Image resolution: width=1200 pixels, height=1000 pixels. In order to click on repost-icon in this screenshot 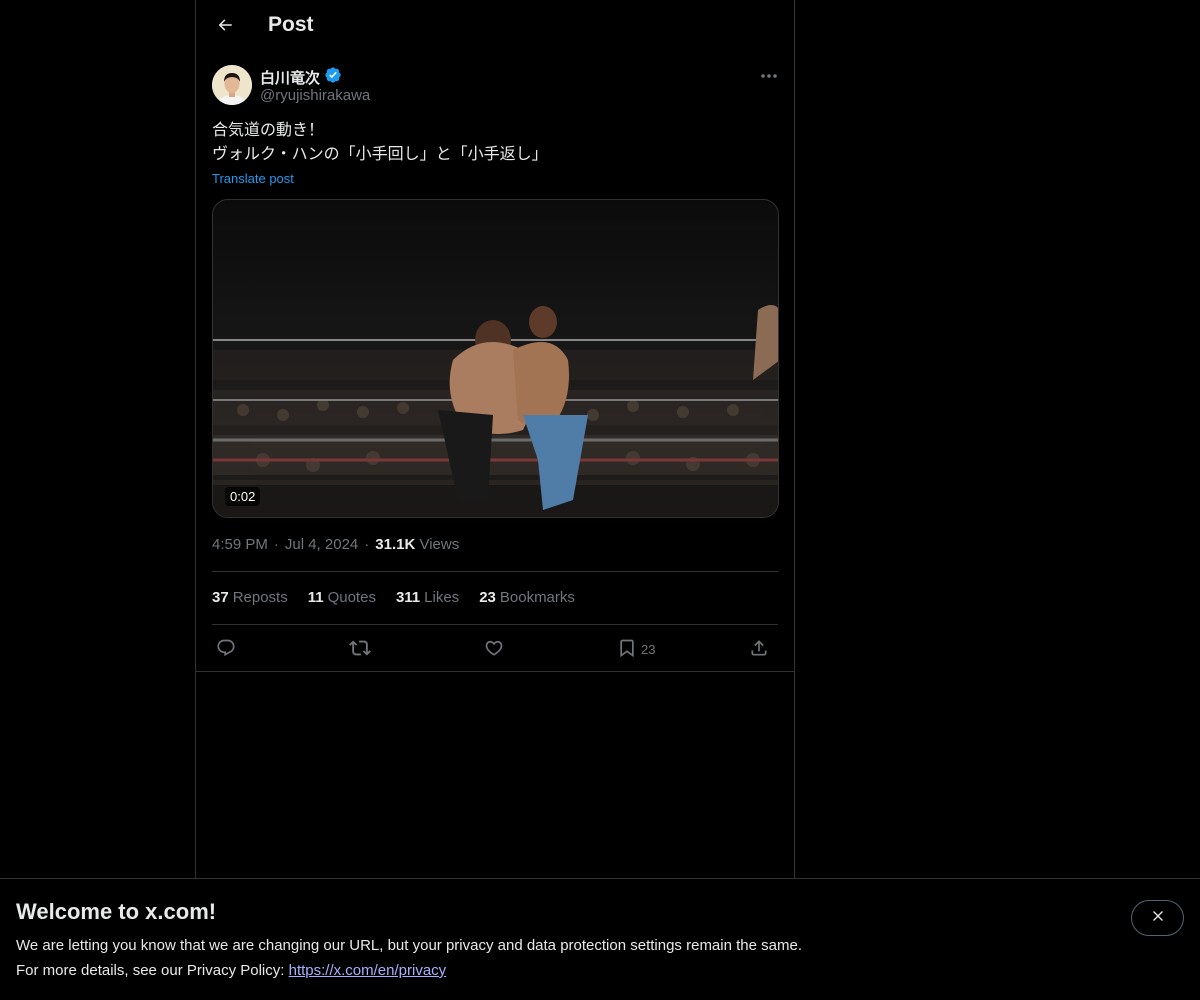, I will do `click(360, 649)`.